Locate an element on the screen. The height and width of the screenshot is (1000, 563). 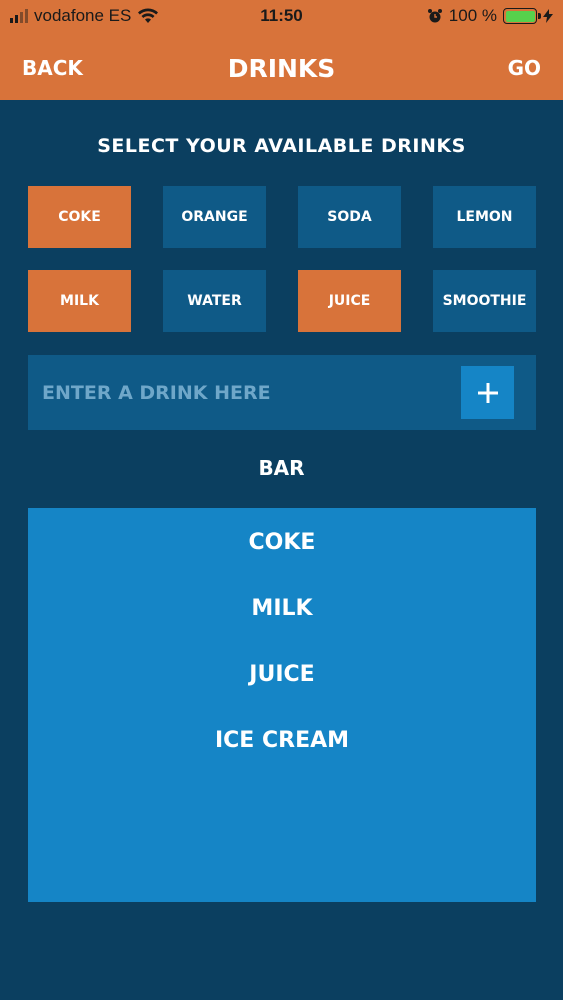
plus-icon is located at coordinates (487, 392).